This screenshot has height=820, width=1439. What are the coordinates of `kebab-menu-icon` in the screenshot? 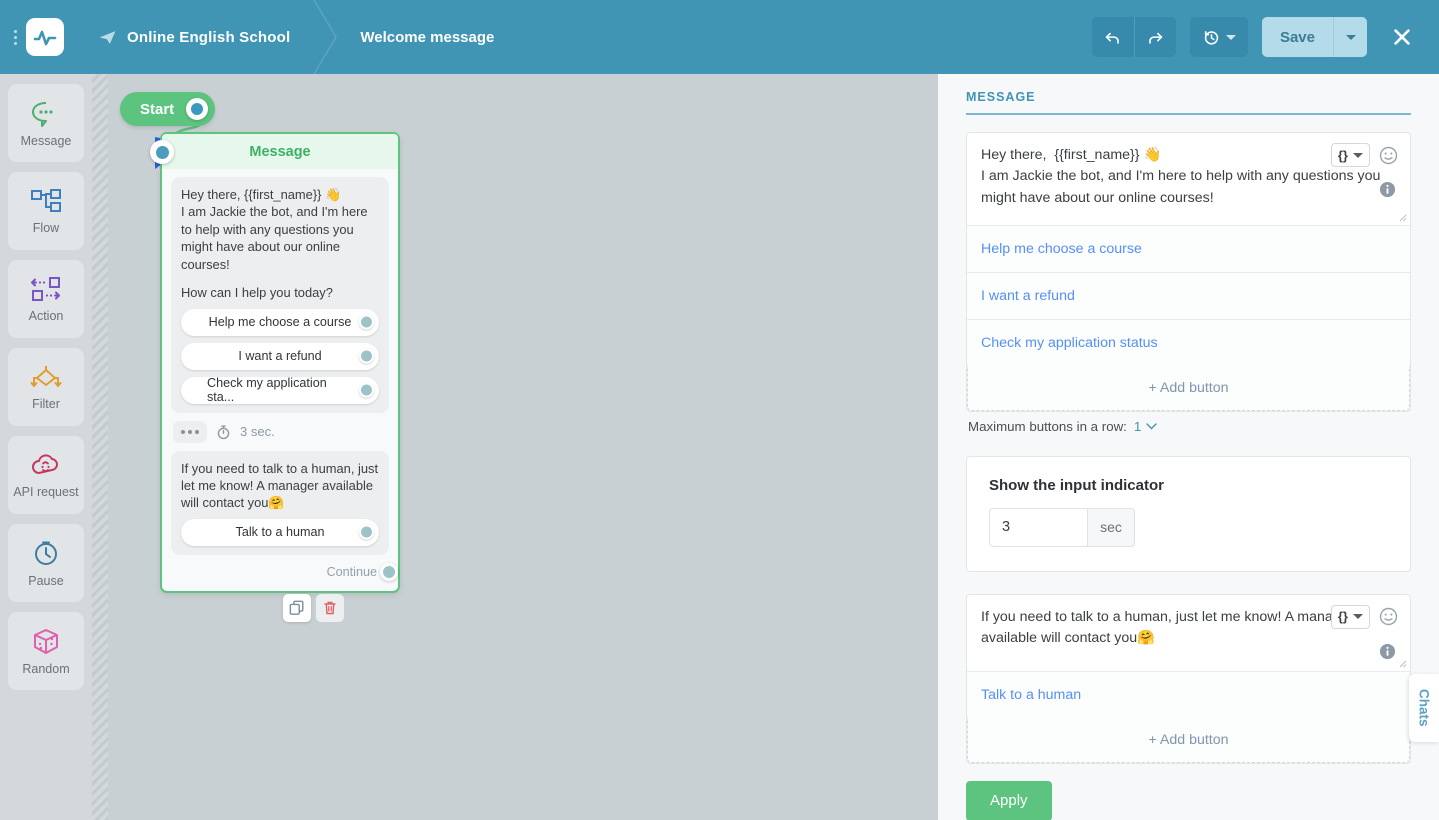 It's located at (15, 37).